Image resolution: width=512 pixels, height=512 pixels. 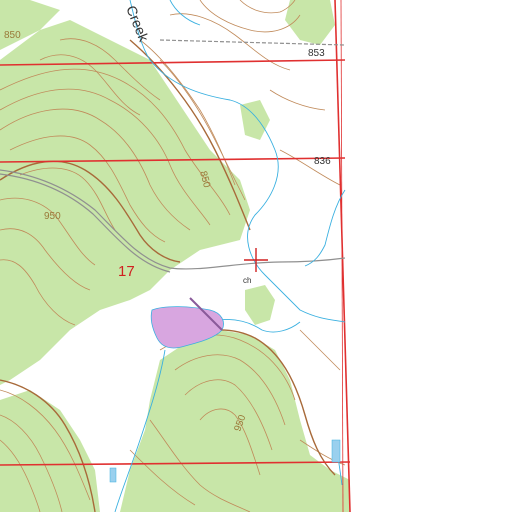 I want to click on label-marker-note: ch, so click(x=247, y=280).